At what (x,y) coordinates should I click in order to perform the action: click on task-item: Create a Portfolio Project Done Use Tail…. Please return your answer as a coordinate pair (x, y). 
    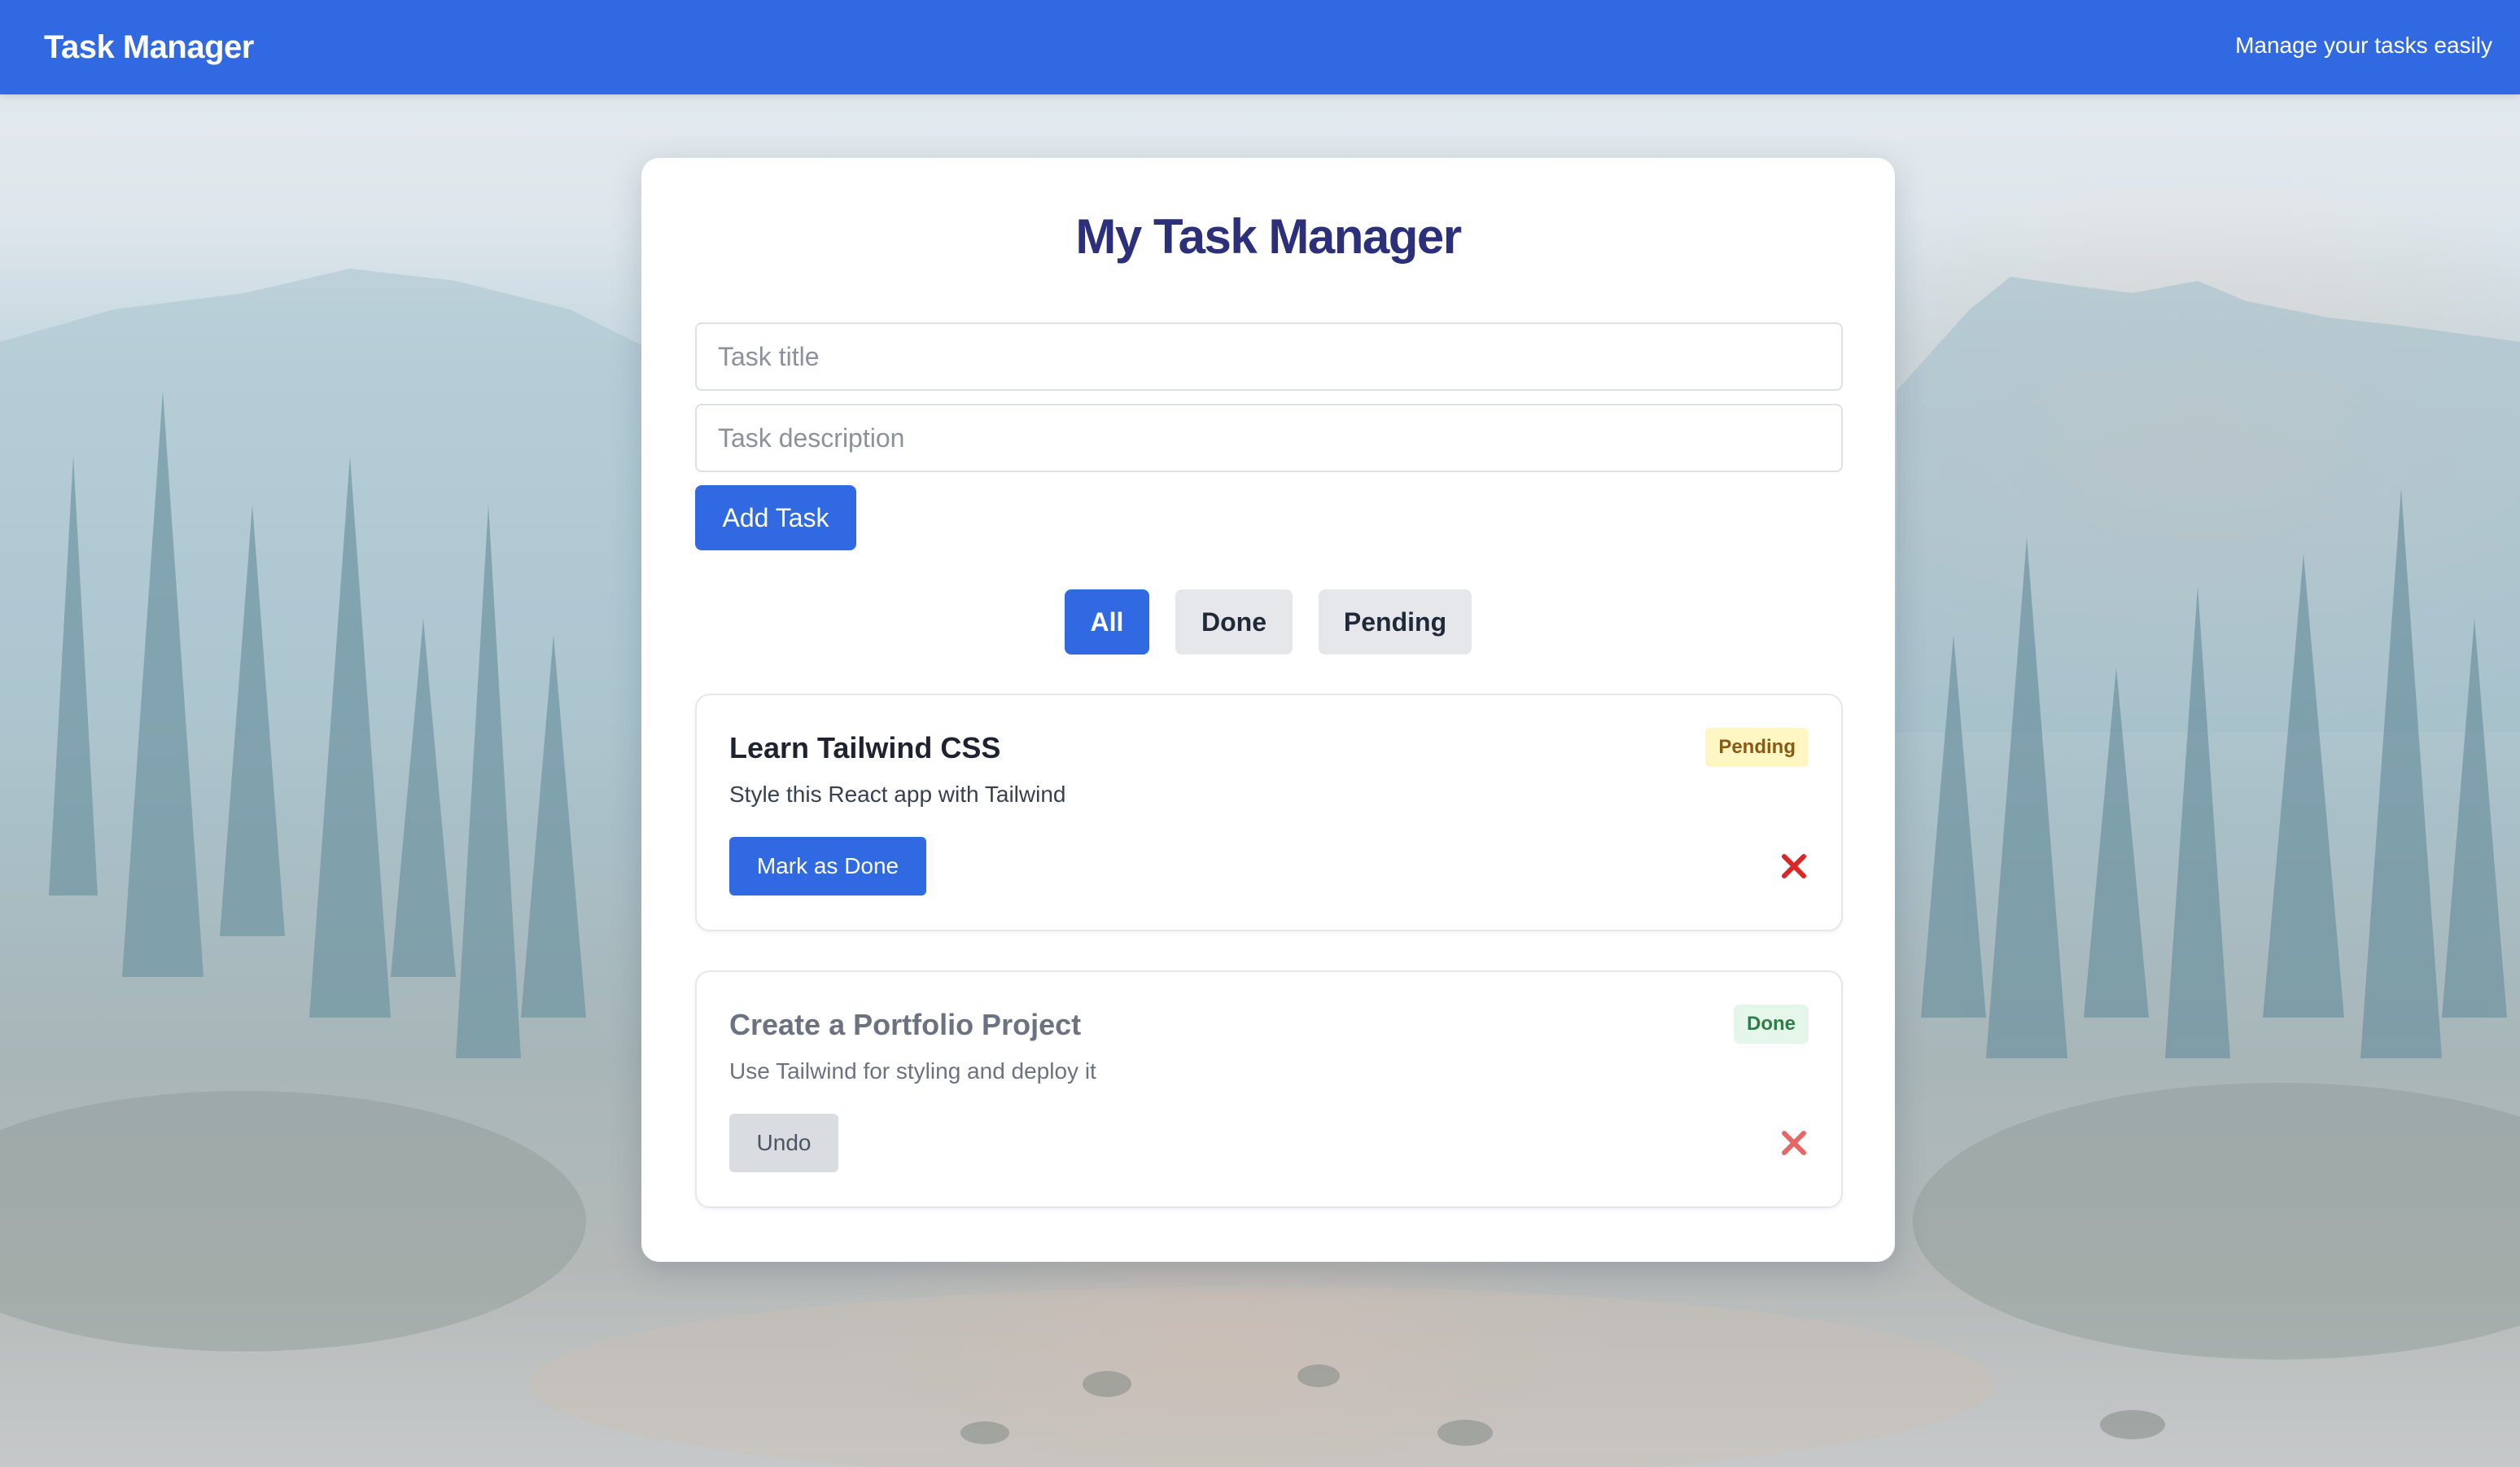
    Looking at the image, I should click on (1269, 1089).